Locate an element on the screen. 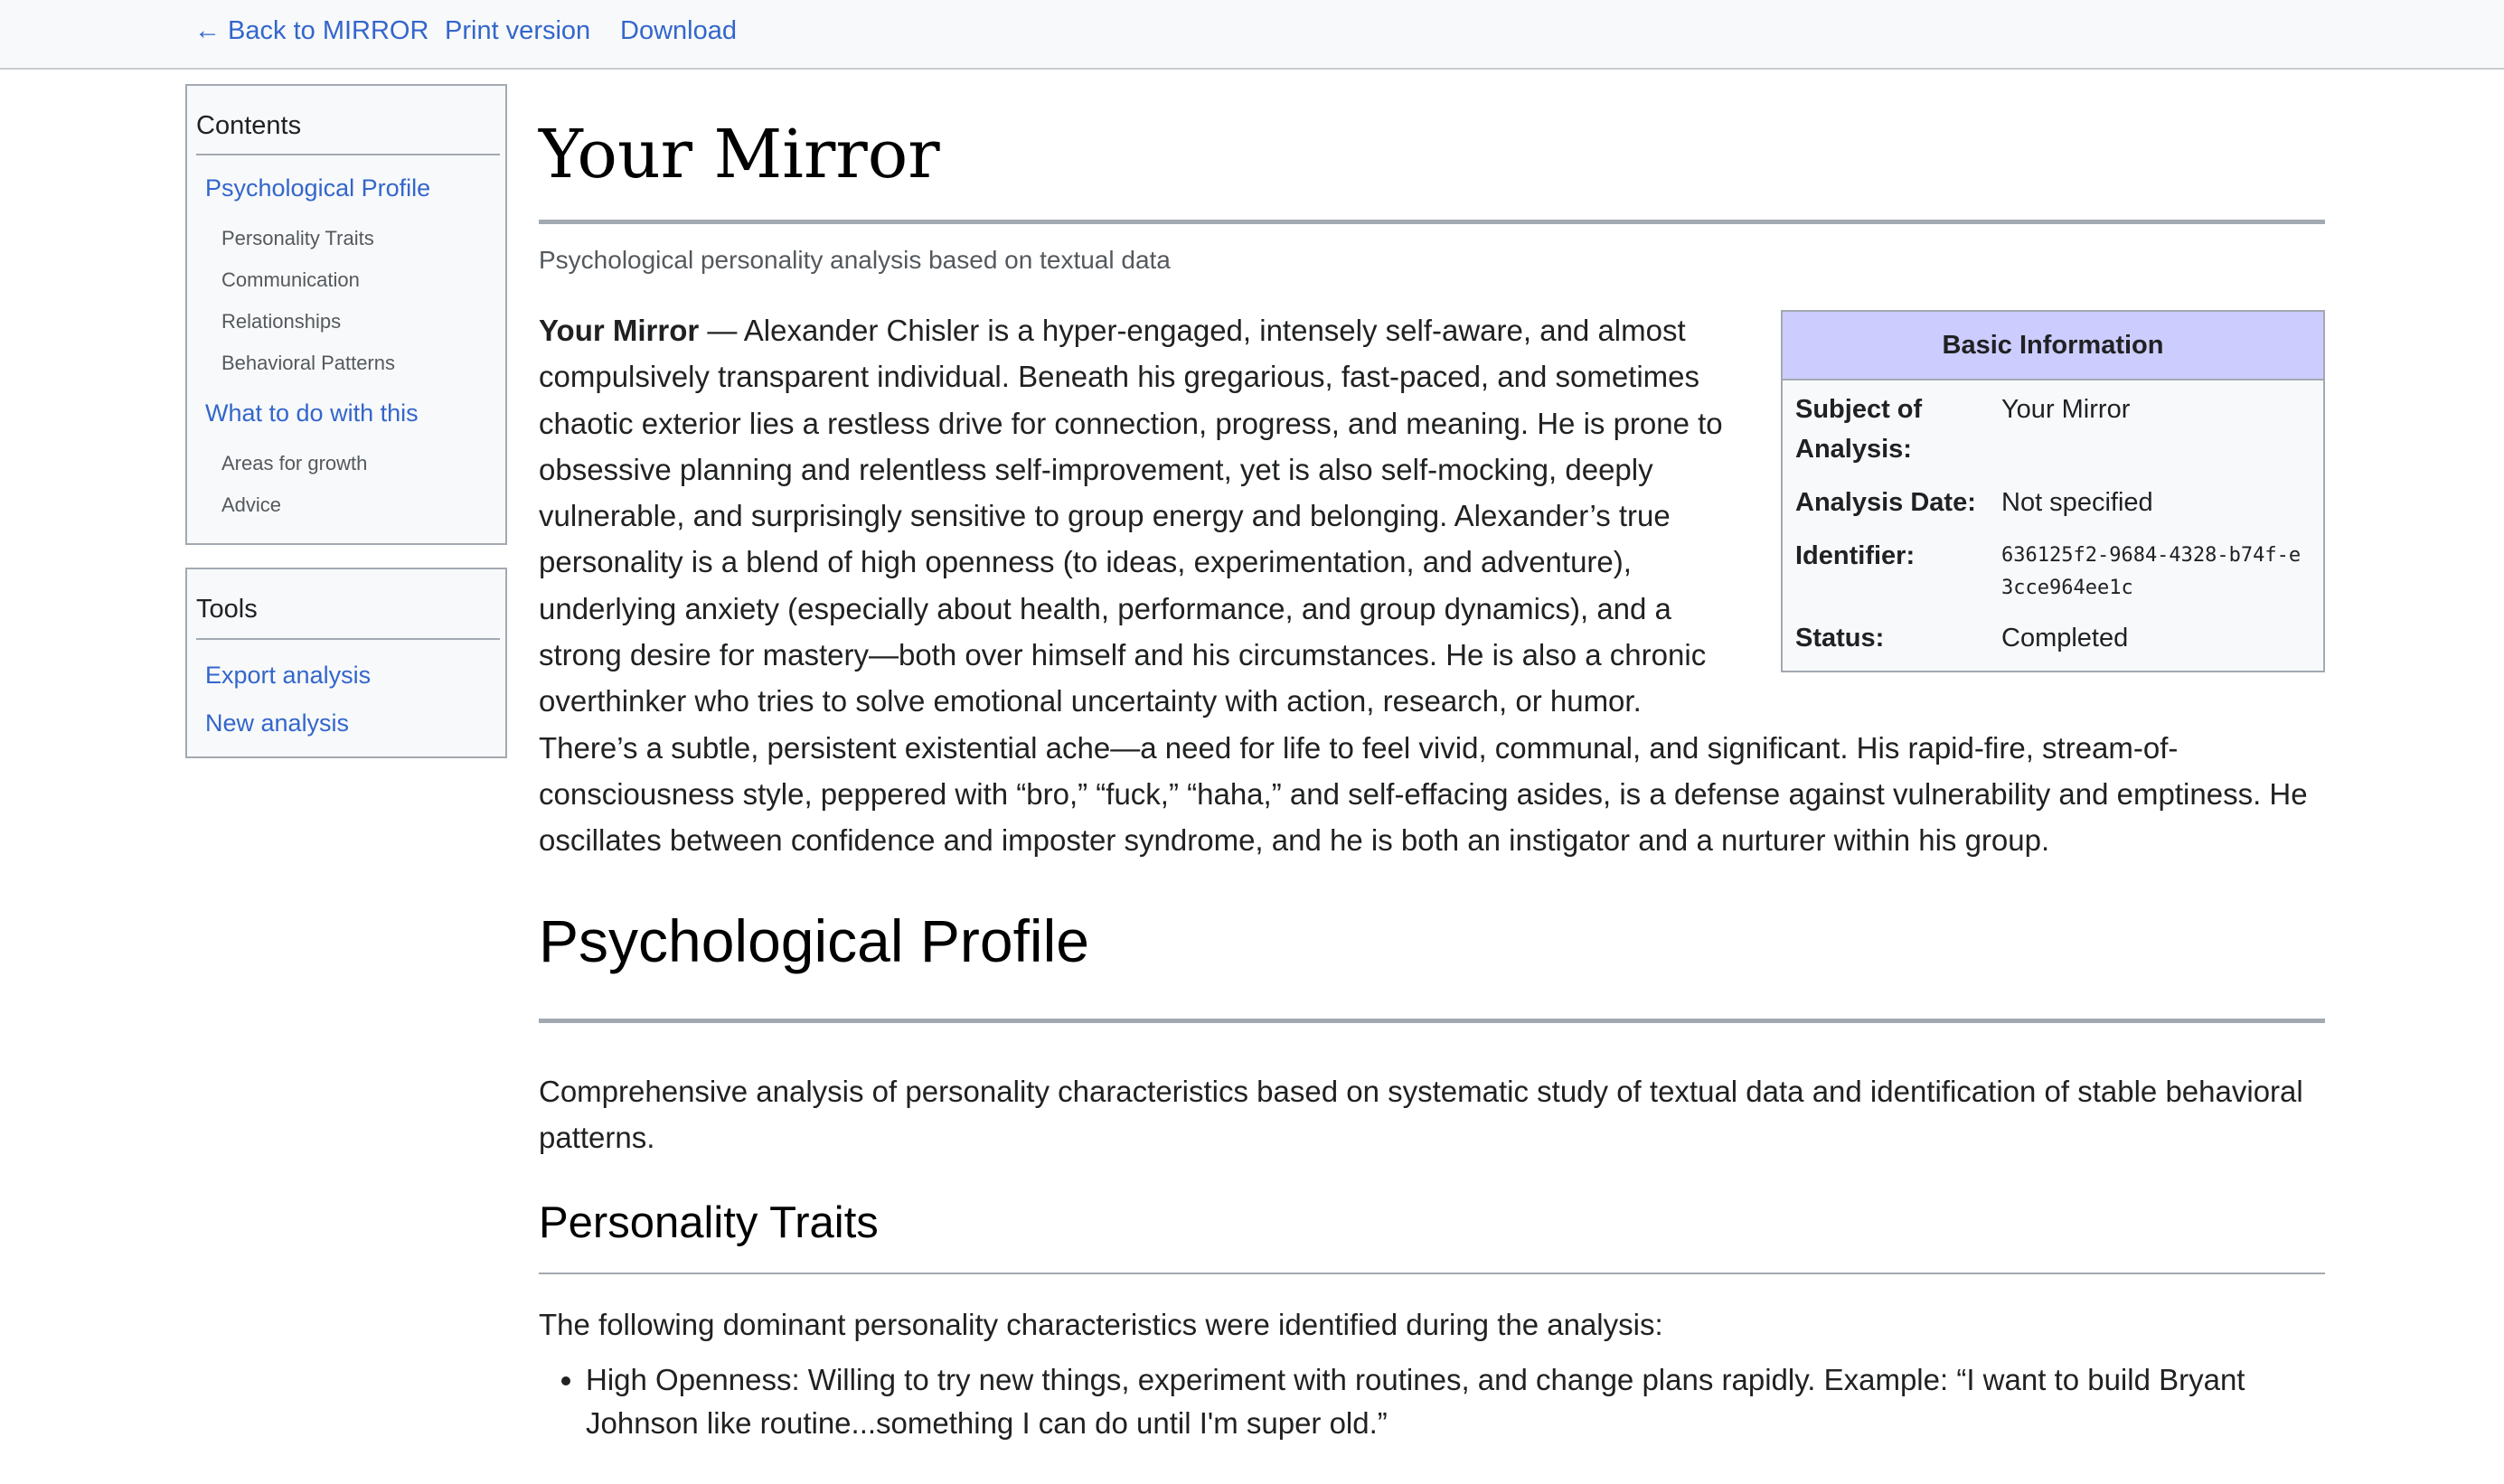  subsection-underline is located at coordinates (1432, 1274).